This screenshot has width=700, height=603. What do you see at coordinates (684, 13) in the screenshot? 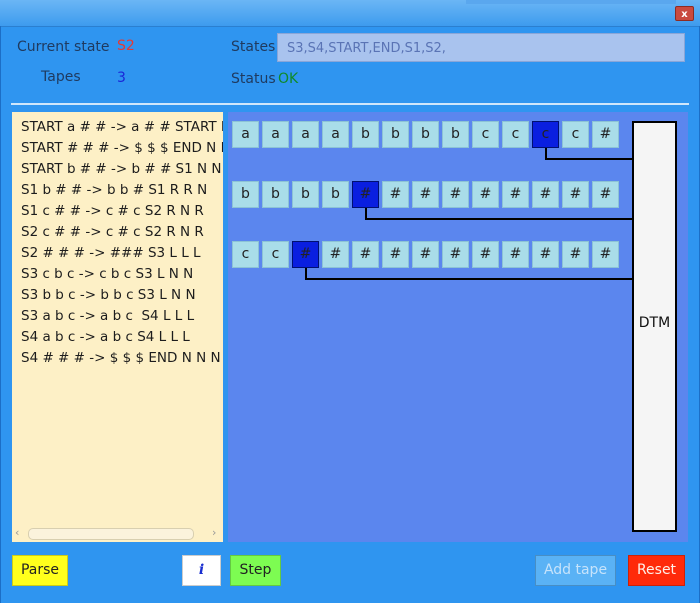
I see `close-button: x` at bounding box center [684, 13].